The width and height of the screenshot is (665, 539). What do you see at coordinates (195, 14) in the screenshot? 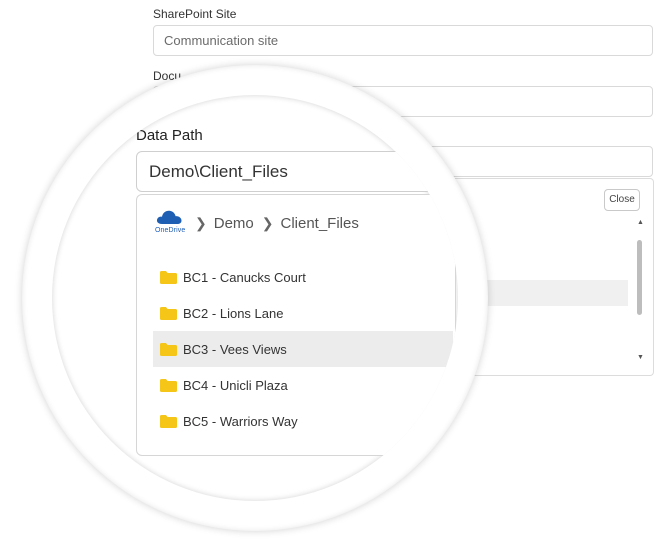
I see `sharepoint-site-label: SharePoint Site` at bounding box center [195, 14].